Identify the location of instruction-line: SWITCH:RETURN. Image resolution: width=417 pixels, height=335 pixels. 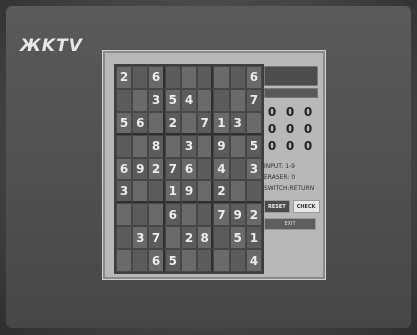
(289, 188).